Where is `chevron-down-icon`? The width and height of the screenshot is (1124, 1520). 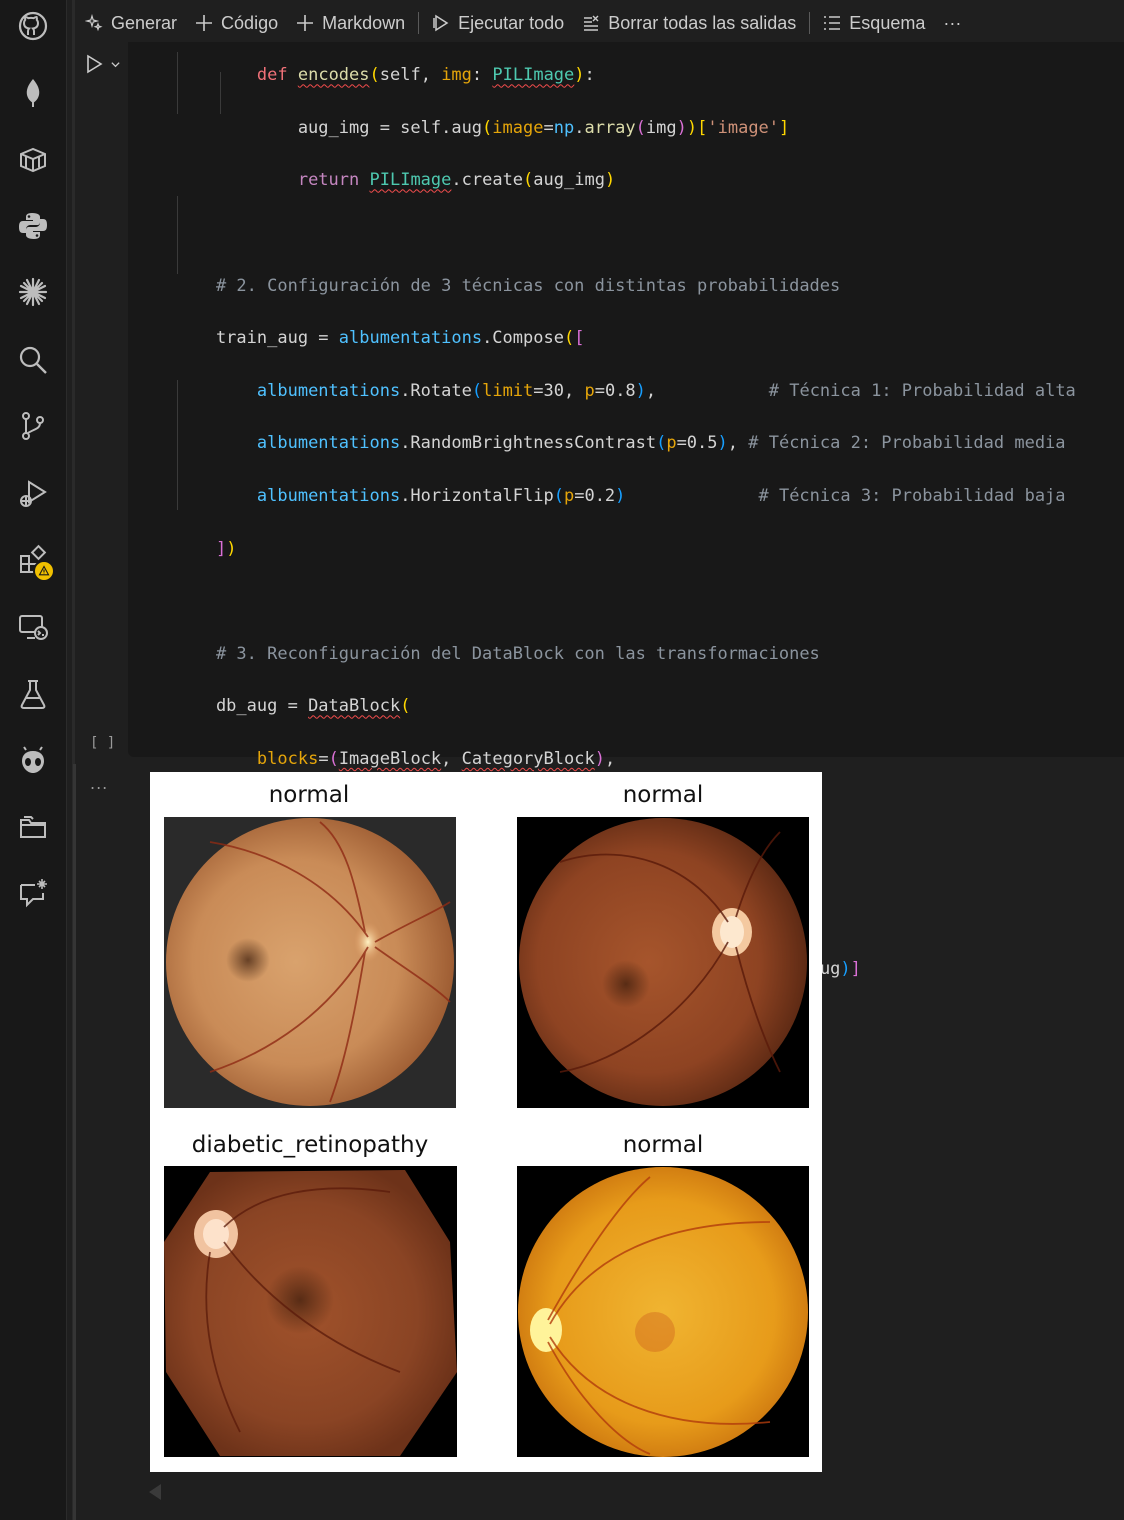
chevron-down-icon is located at coordinates (115, 64).